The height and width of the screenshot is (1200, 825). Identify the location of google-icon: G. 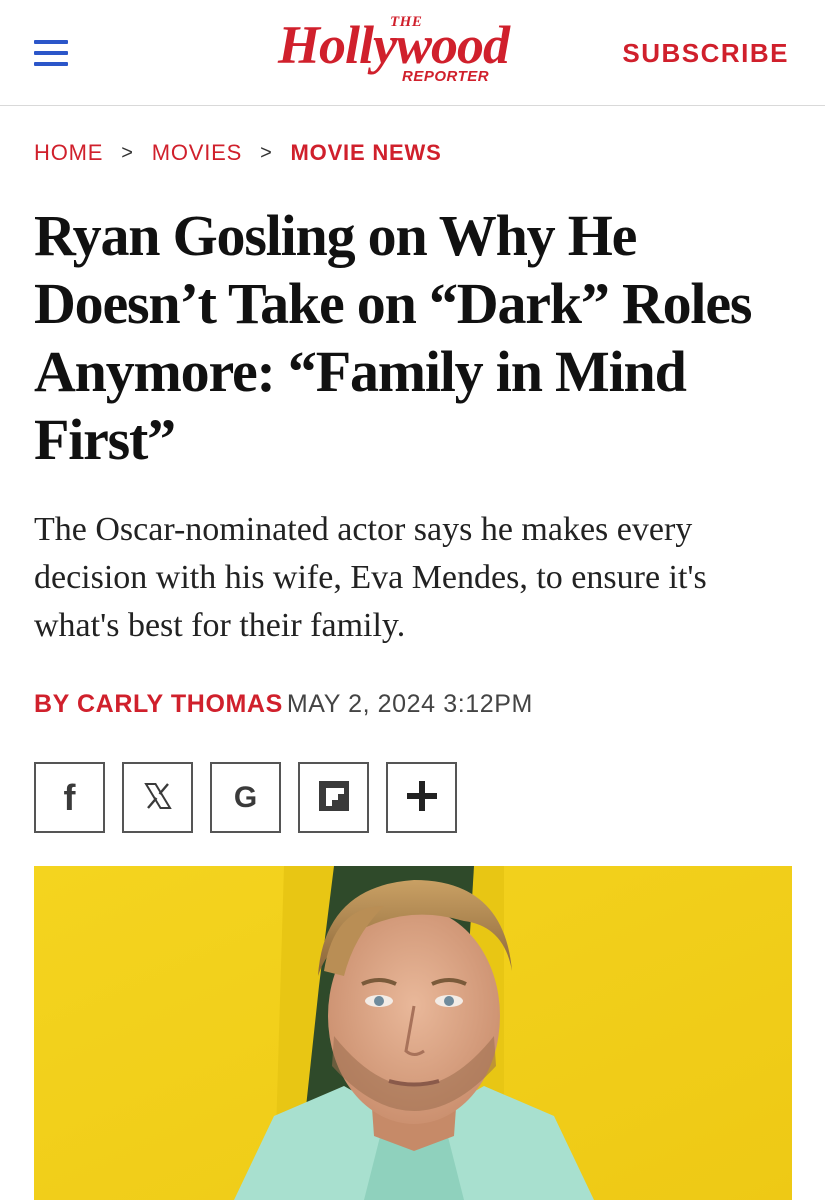
(245, 797).